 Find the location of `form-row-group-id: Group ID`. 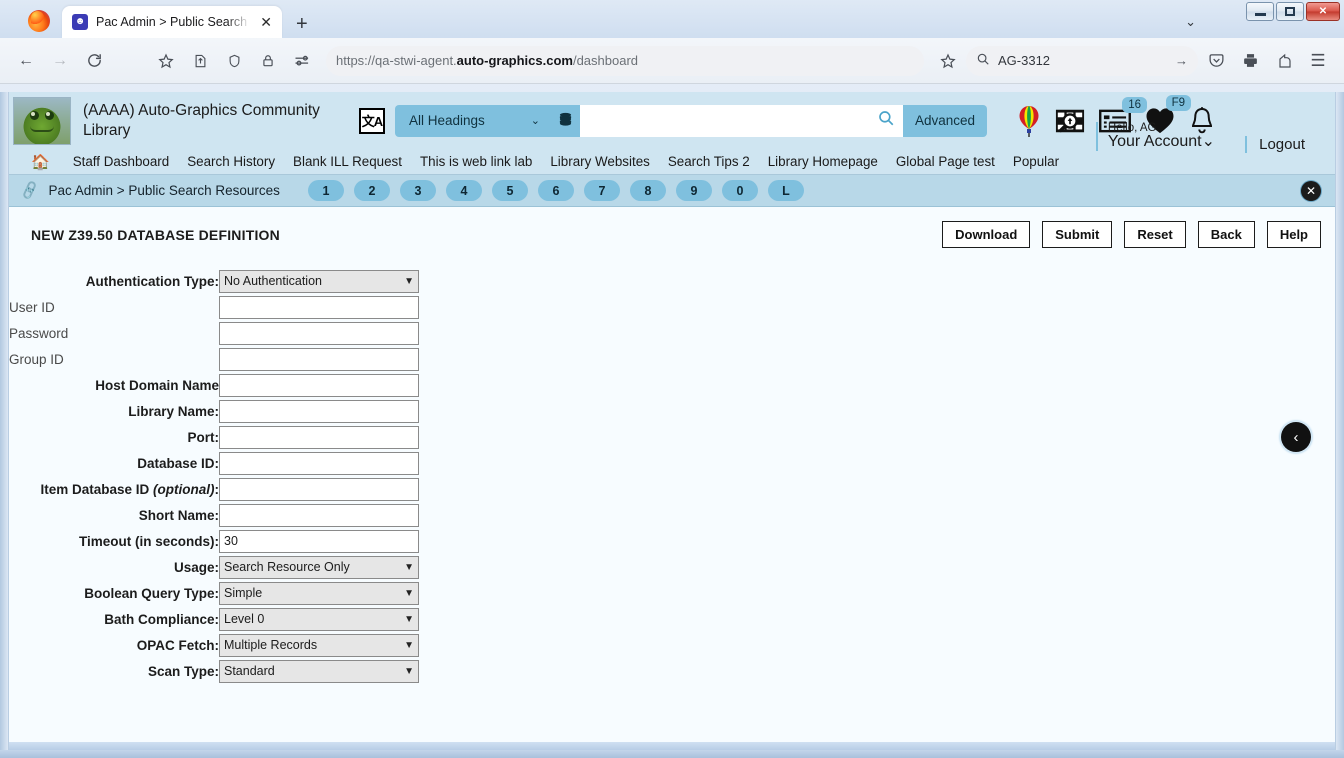

form-row-group-id: Group ID is located at coordinates (216, 359).